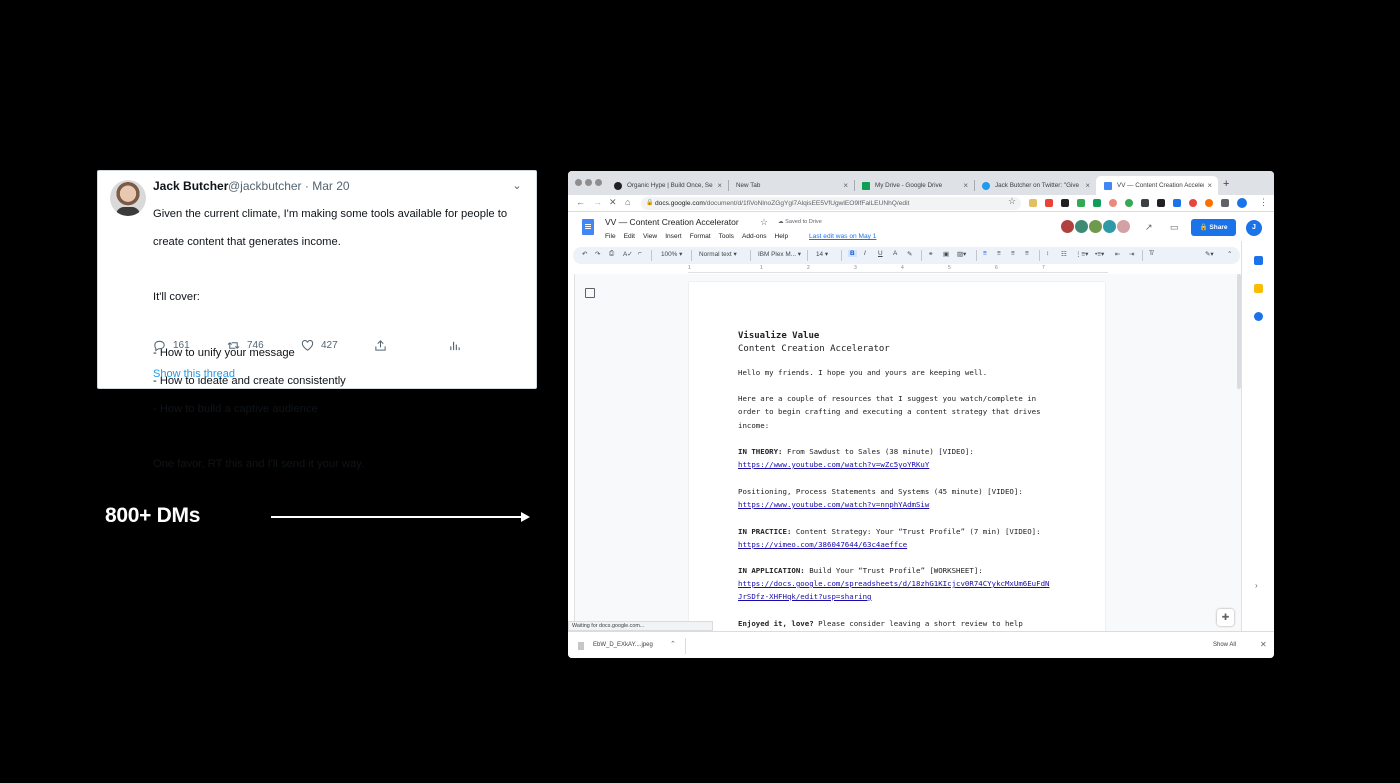  I want to click on zoom-select: 100% ▾, so click(671, 254).